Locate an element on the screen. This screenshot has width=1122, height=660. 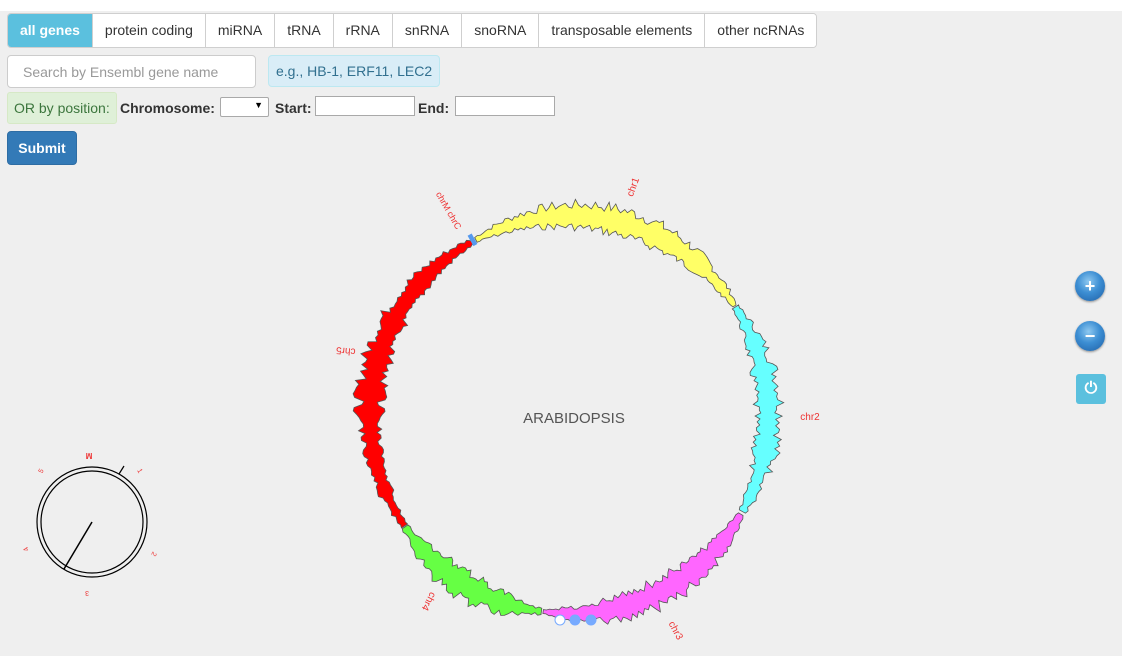
chr4-track is located at coordinates (472, 570).